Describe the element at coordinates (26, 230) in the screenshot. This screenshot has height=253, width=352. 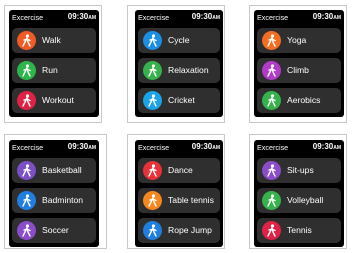
I see `soccer-icon` at that location.